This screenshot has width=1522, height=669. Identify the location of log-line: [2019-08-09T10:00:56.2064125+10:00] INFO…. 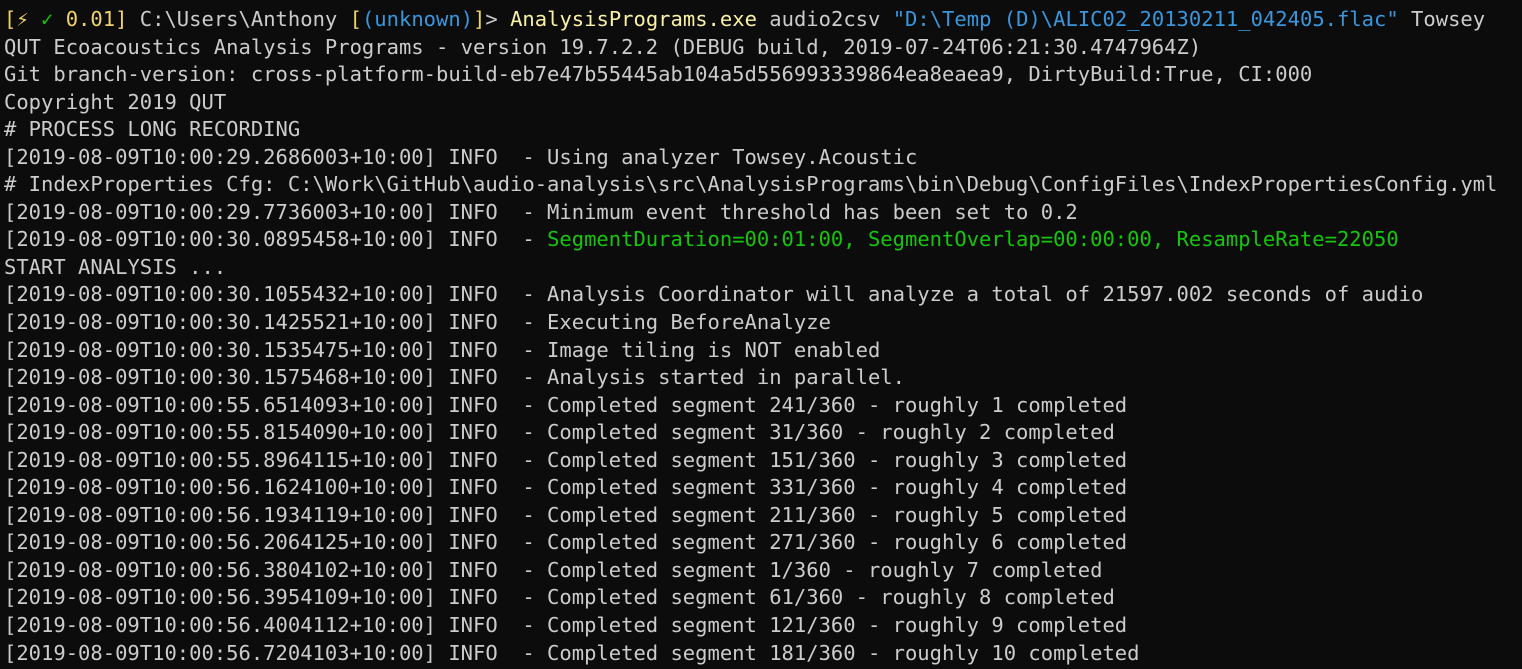
(566, 542).